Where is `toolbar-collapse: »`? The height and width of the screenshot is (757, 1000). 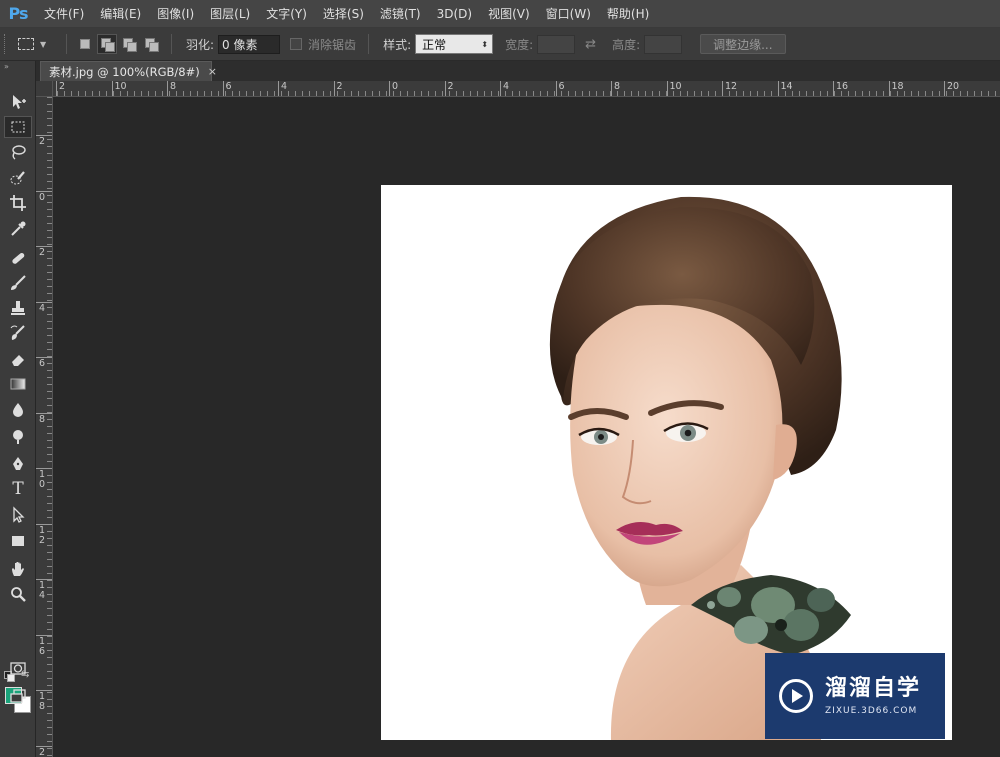 toolbar-collapse: » is located at coordinates (17, 67).